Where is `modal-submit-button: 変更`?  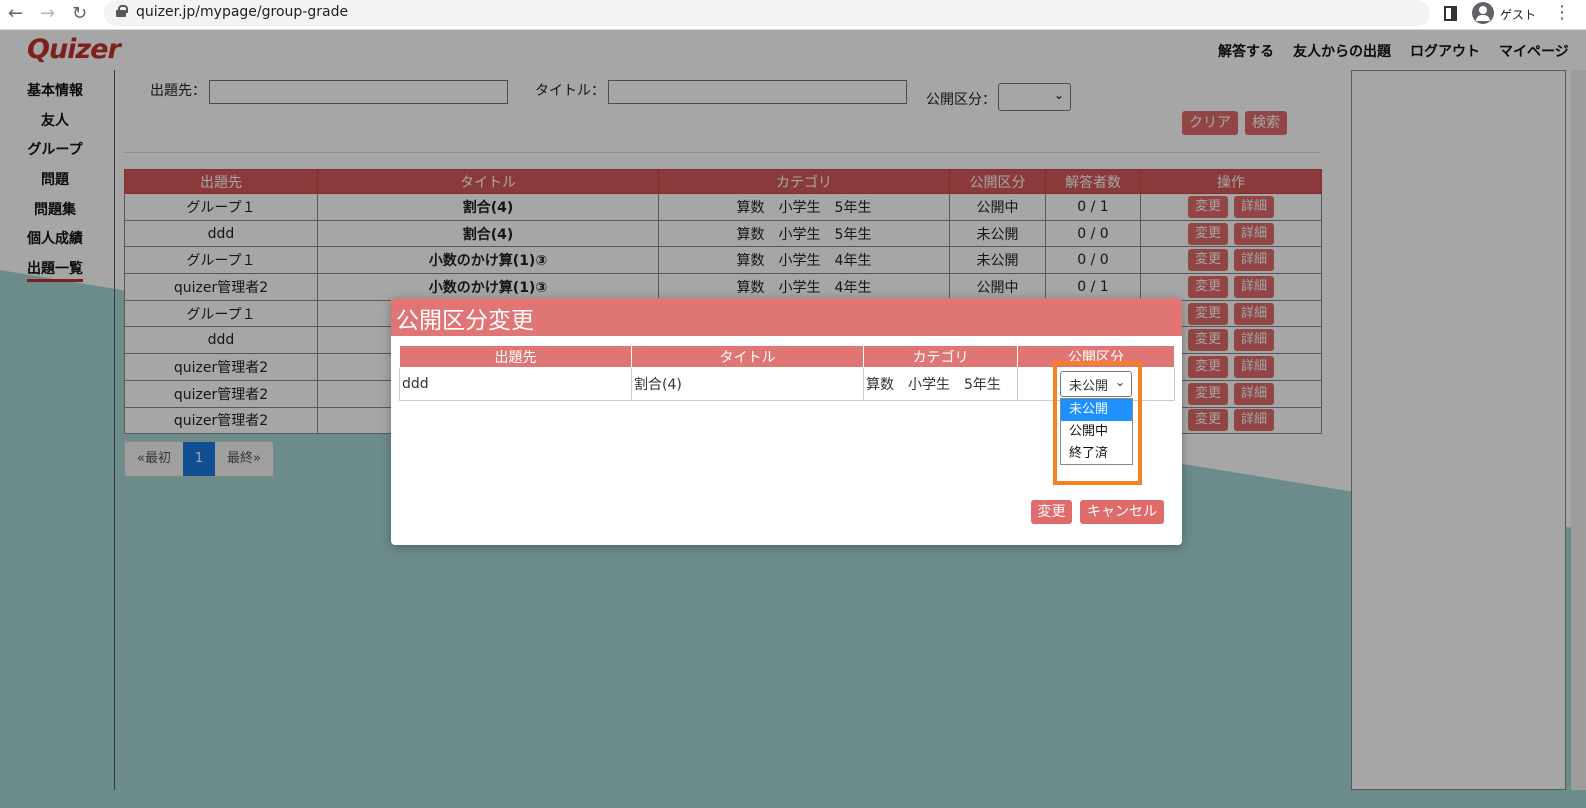 modal-submit-button: 変更 is located at coordinates (1051, 512).